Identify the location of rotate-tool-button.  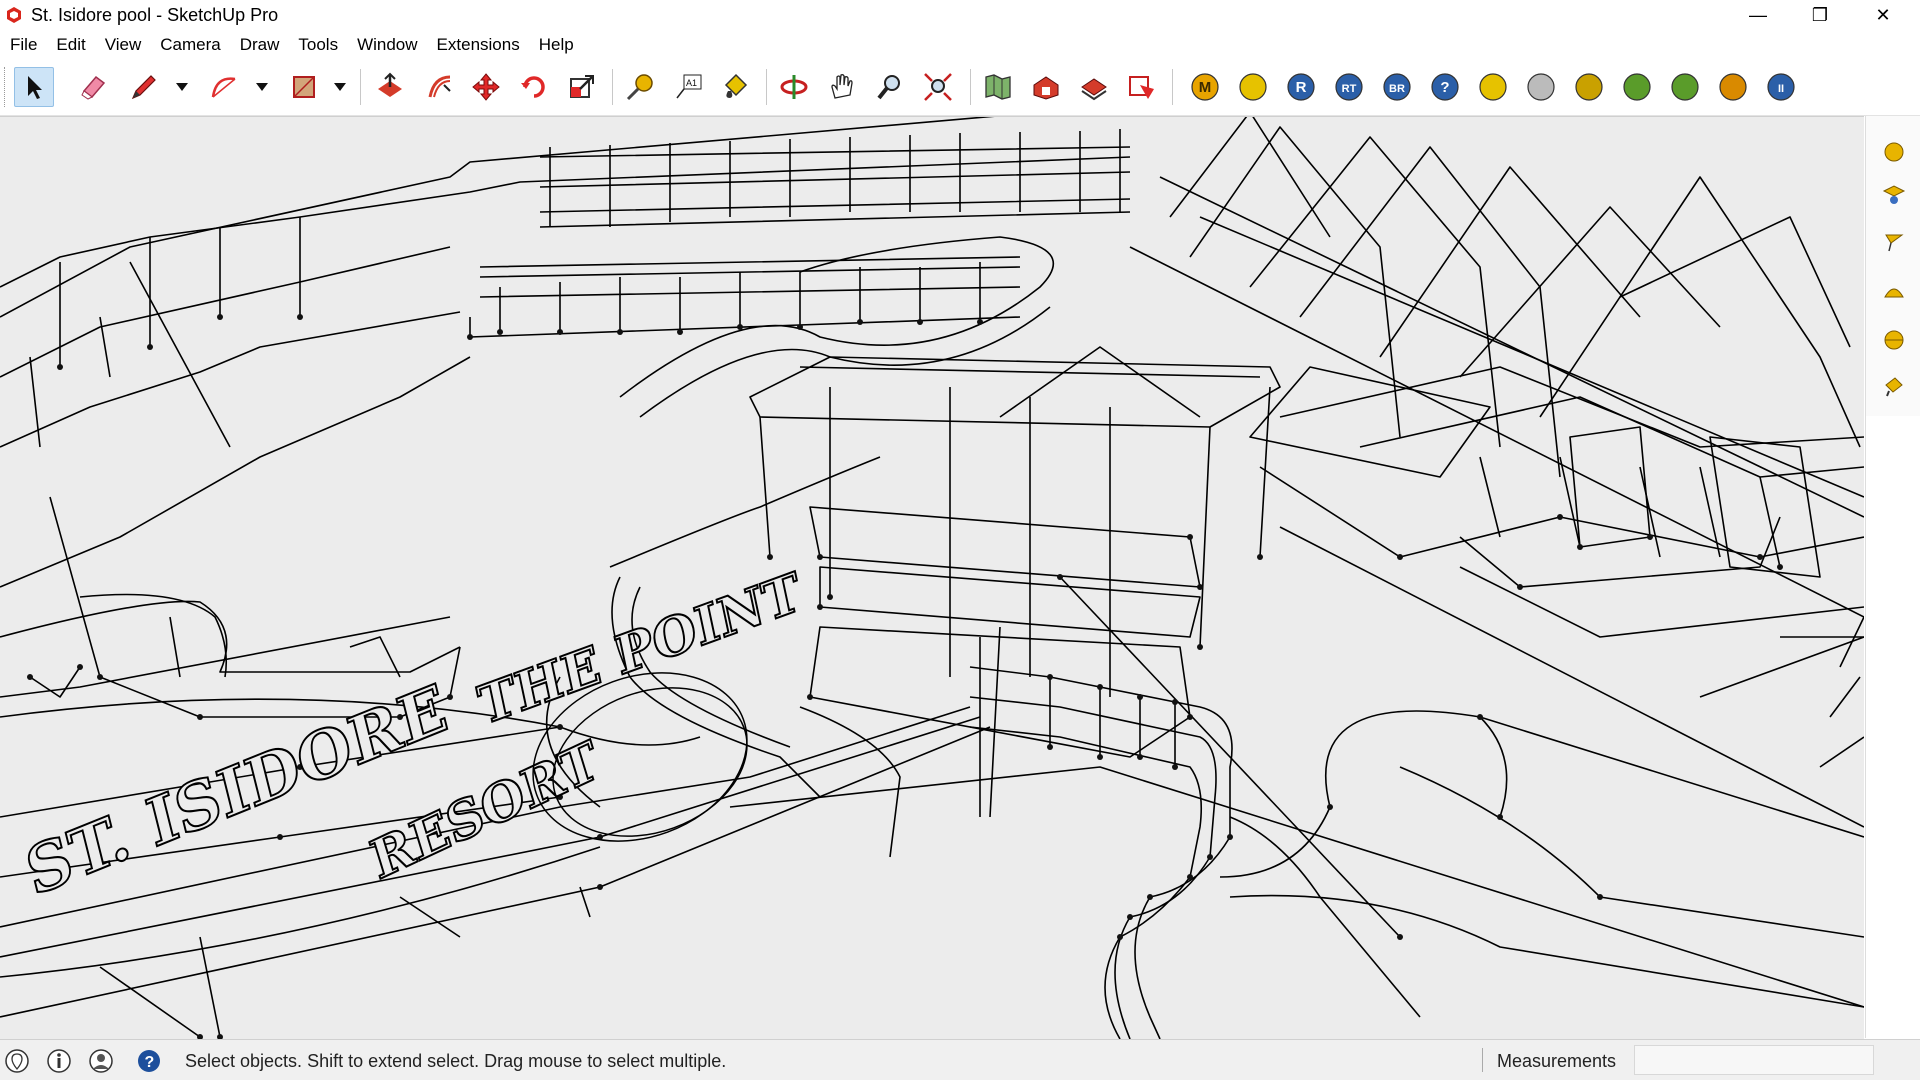
(534, 87).